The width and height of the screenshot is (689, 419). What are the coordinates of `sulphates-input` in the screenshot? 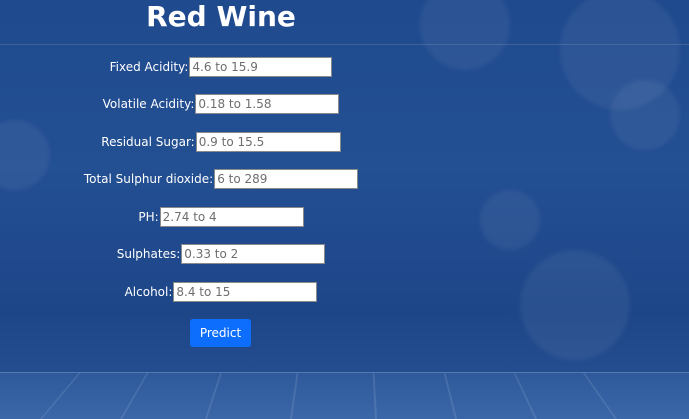 It's located at (253, 254).